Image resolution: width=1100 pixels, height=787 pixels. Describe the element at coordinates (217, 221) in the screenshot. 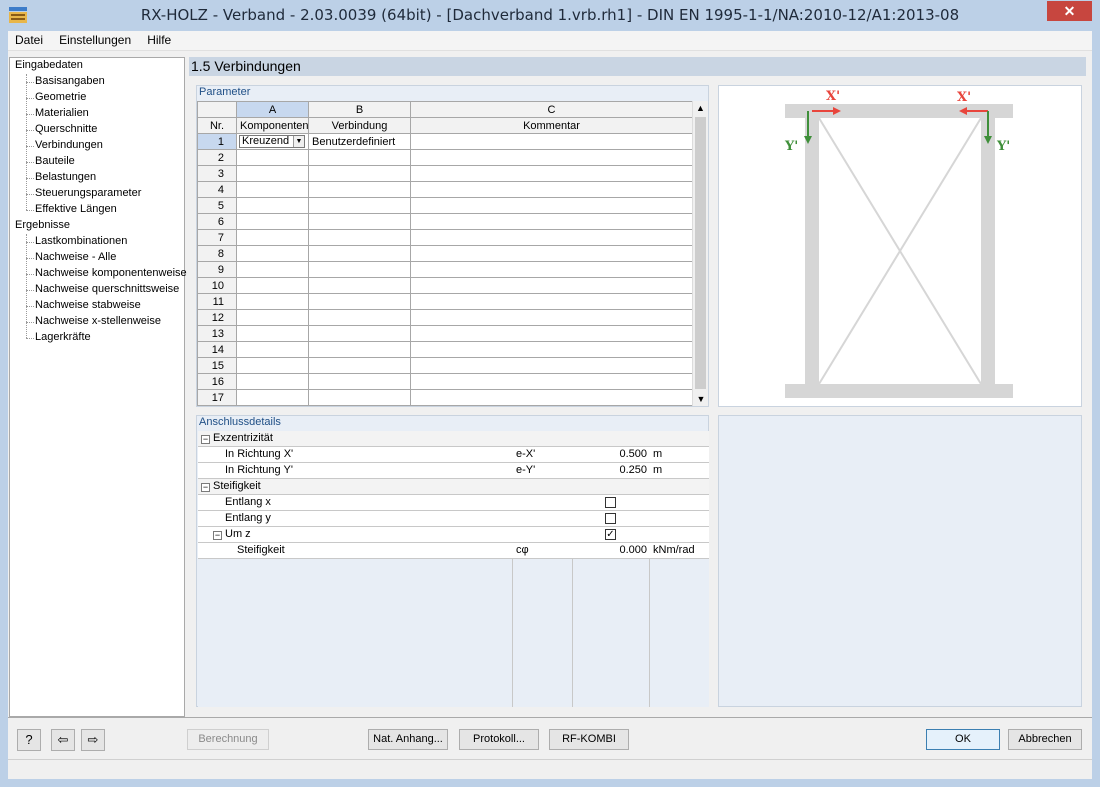

I see `row-number: 6` at that location.